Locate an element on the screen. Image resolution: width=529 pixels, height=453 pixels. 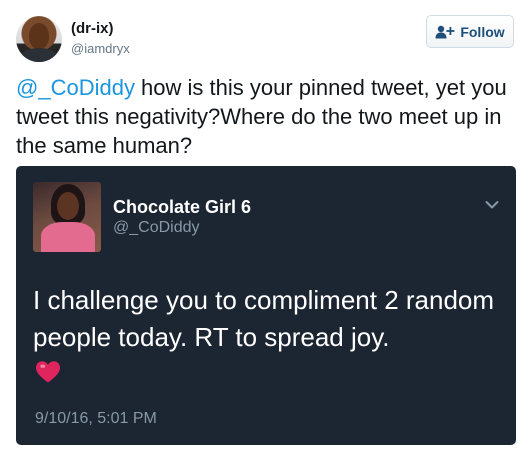
quoted-avatar is located at coordinates (67, 217).